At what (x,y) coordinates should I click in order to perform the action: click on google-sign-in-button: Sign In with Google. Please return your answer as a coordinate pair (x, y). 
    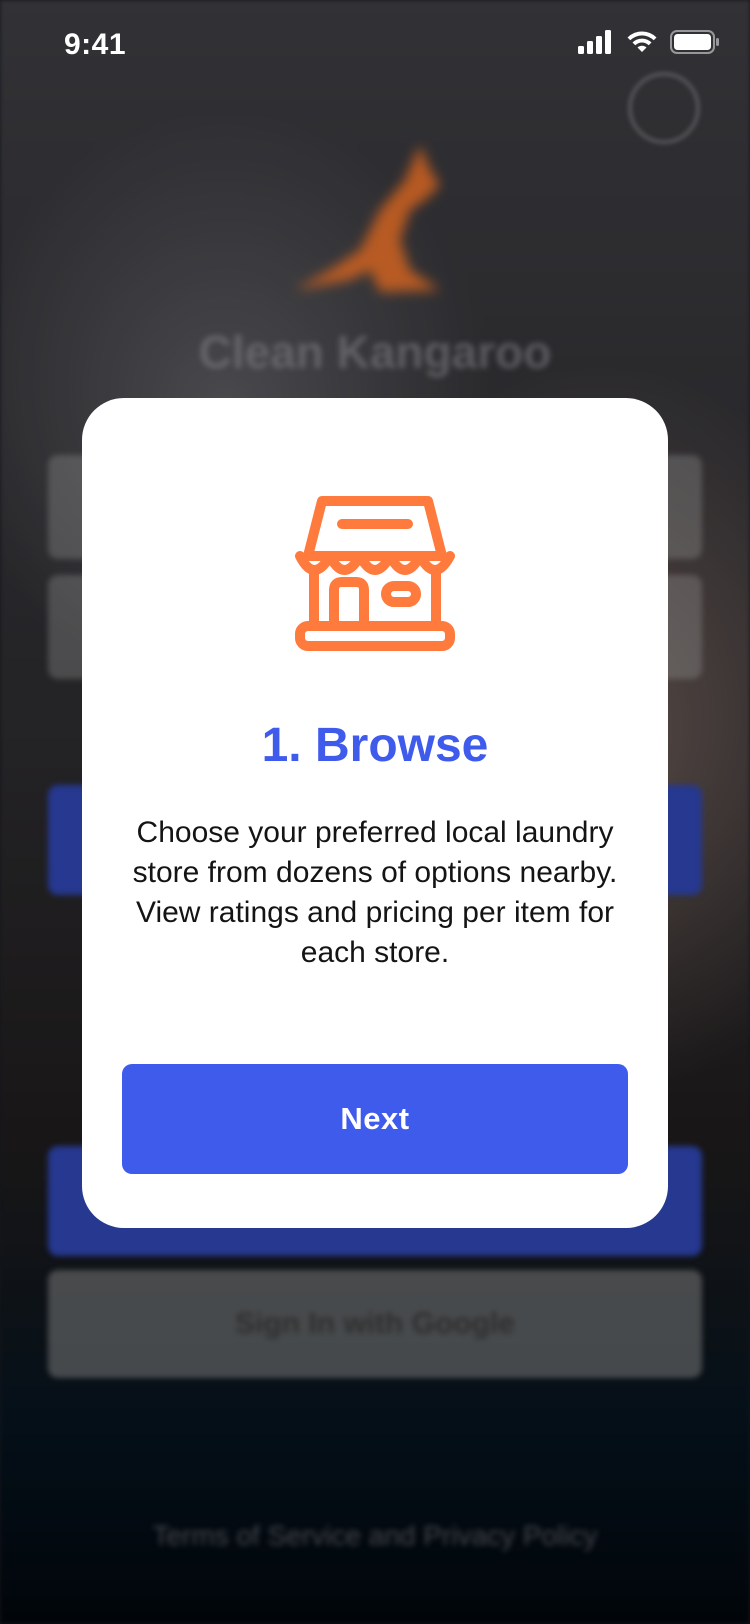
    Looking at the image, I should click on (375, 1324).